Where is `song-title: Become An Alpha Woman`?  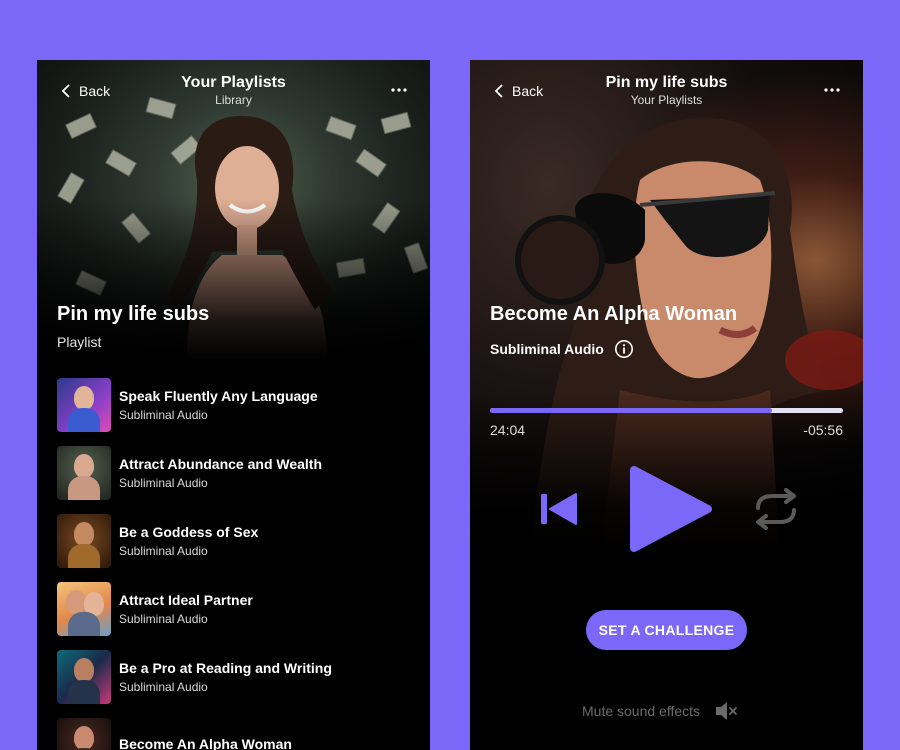
song-title: Become An Alpha Woman is located at coordinates (614, 314).